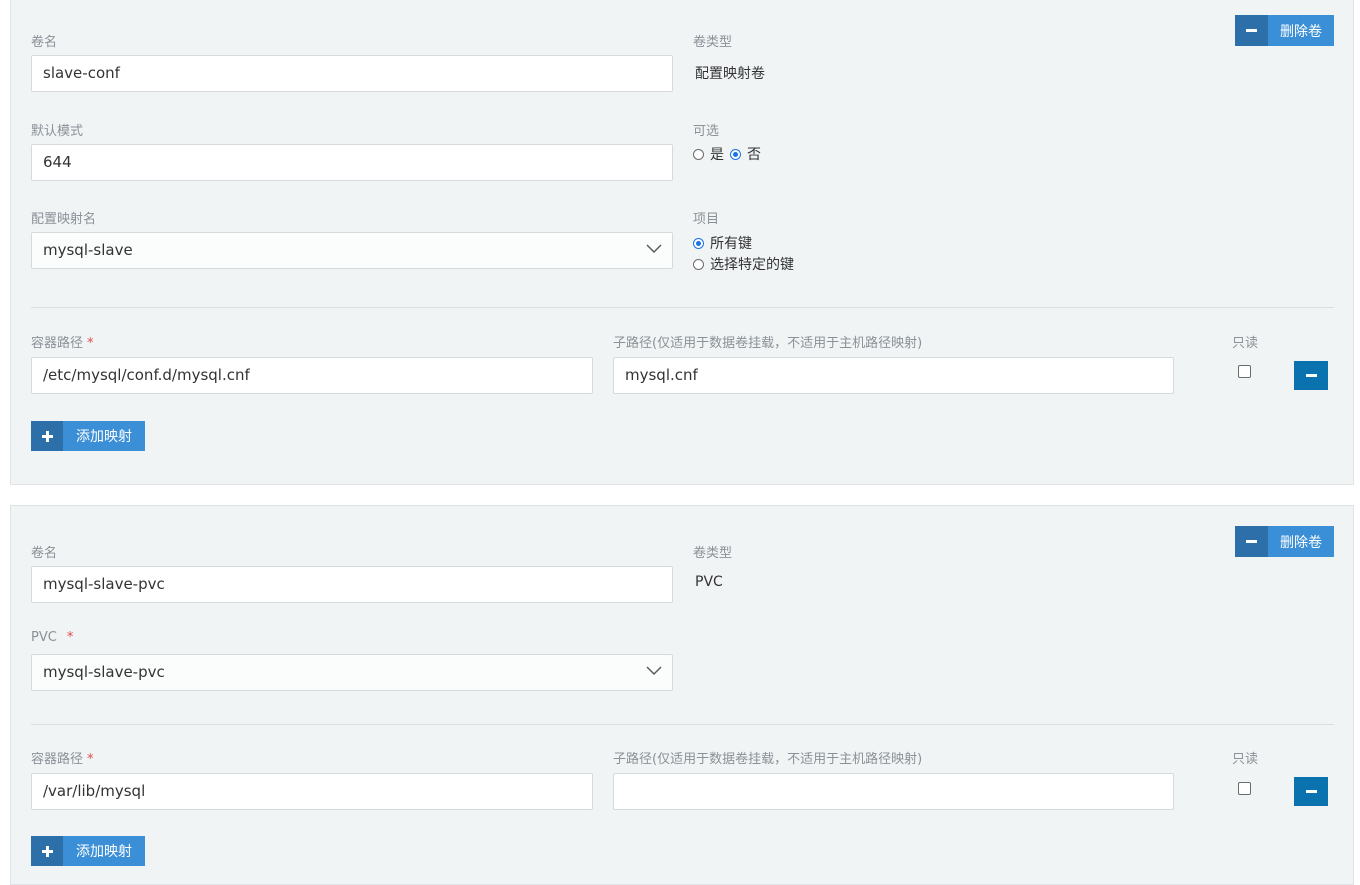 The height and width of the screenshot is (885, 1360). I want to click on volume-type-value: PVC, so click(709, 582).